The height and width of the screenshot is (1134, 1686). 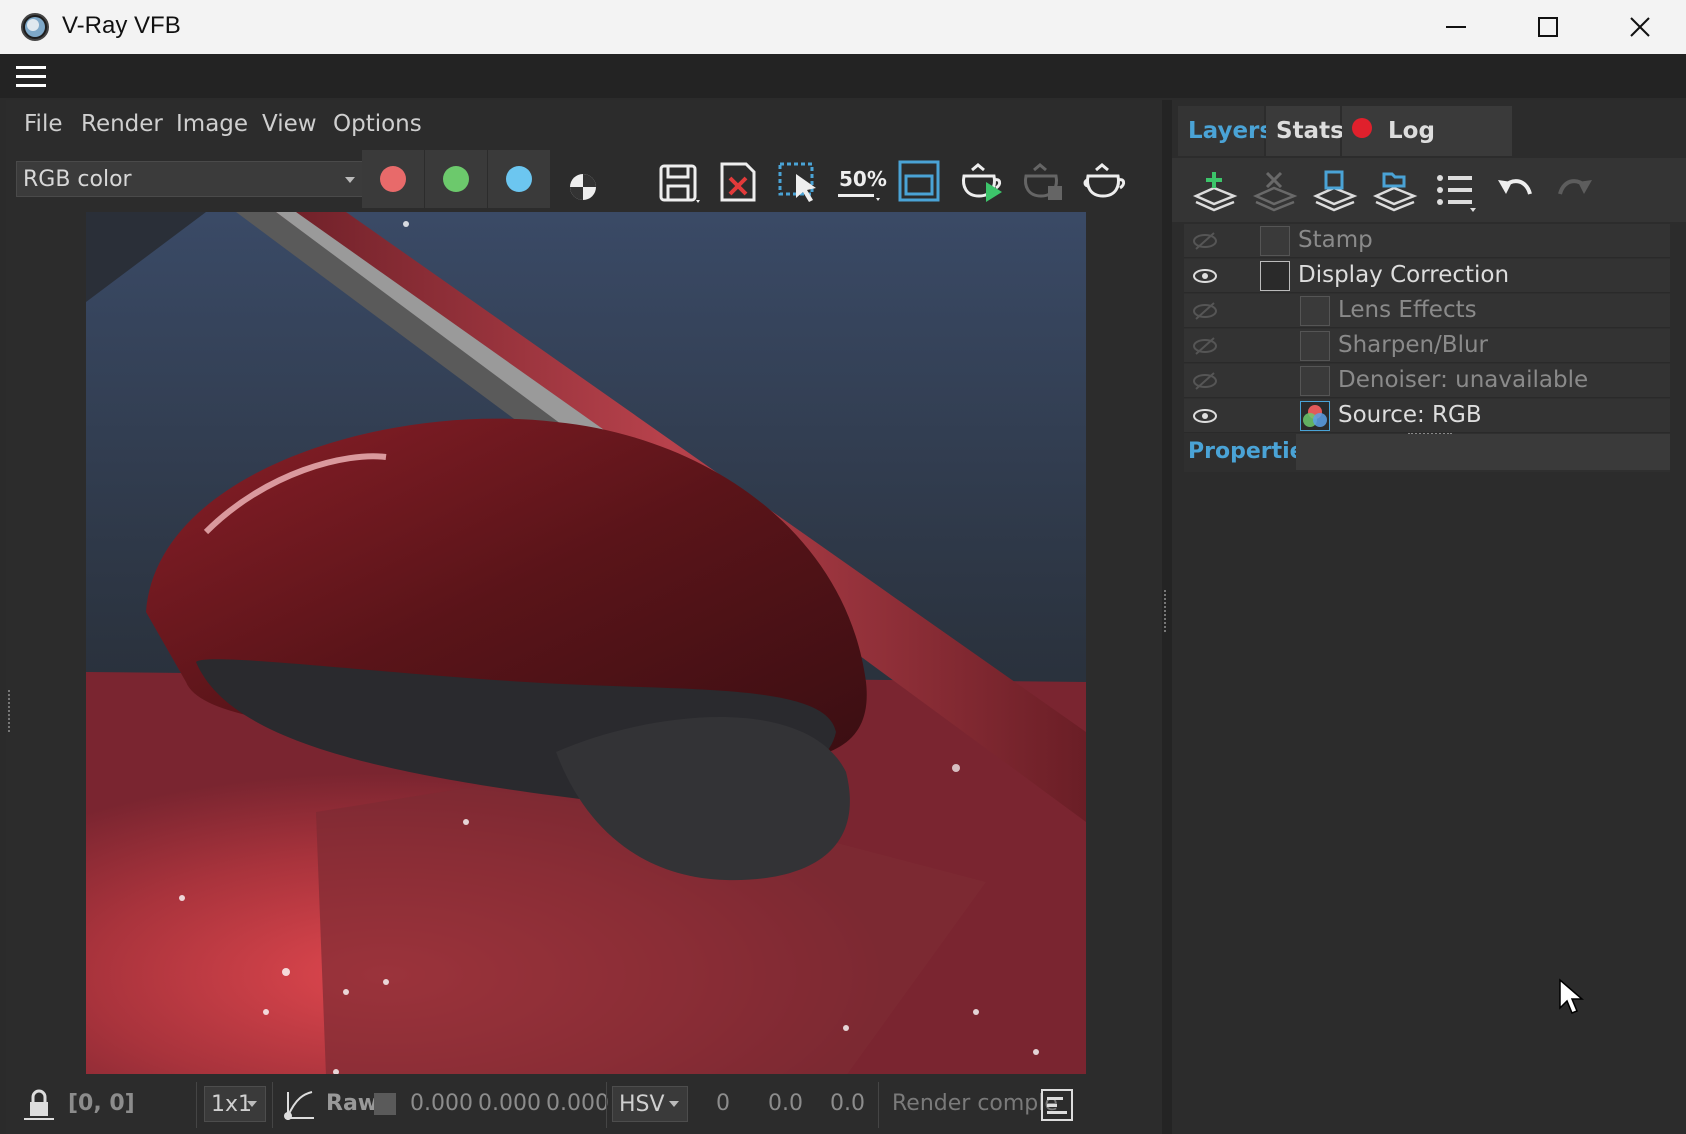 I want to click on layer-label: Source: RGB, so click(x=1410, y=415).